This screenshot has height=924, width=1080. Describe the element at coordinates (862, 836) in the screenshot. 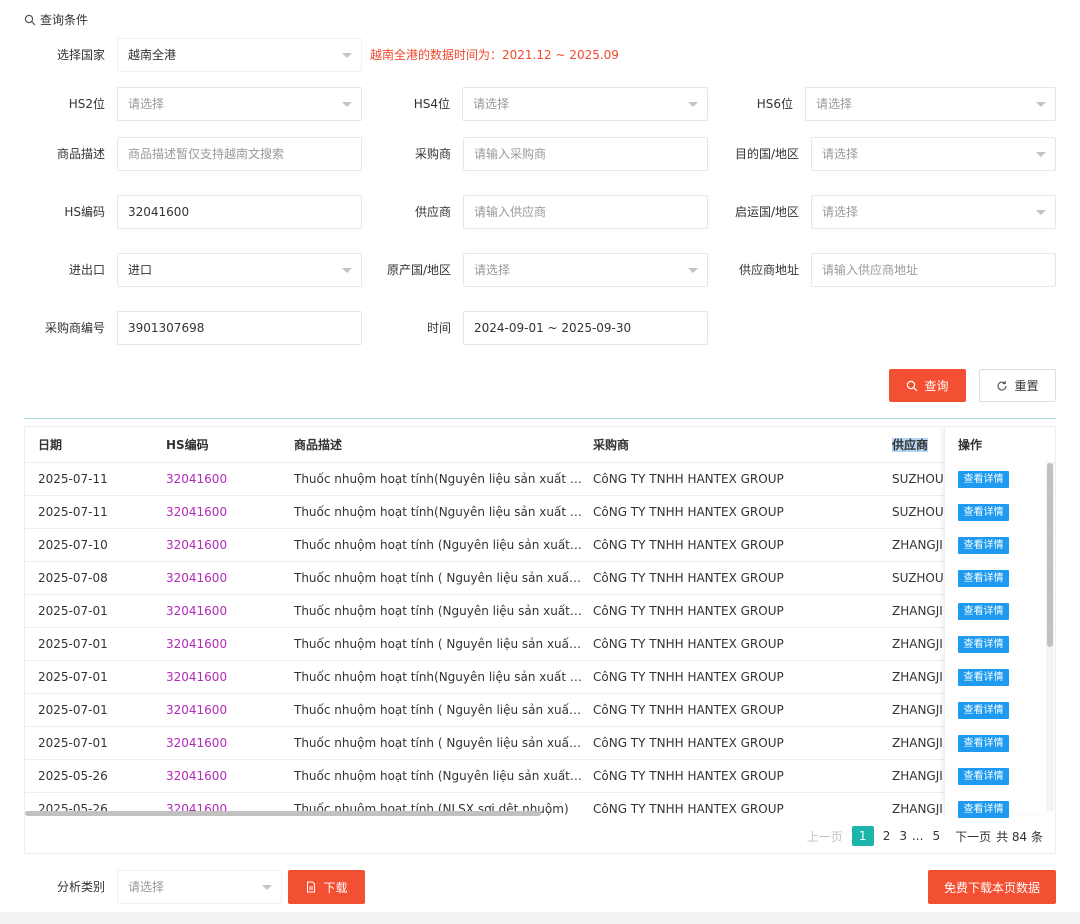

I see `page-1: 1` at that location.